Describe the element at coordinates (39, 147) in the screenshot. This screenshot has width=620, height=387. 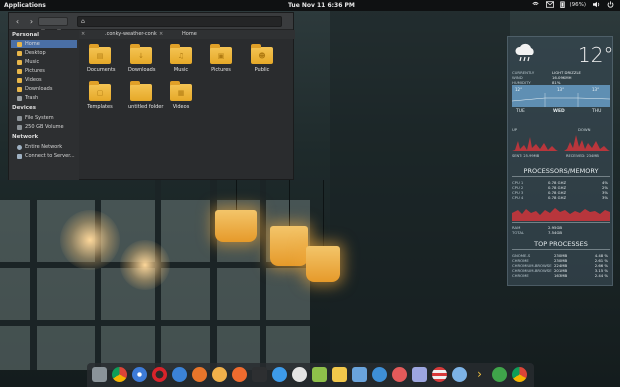
I see `sidebar-item-entire-network: Entire Network` at that location.